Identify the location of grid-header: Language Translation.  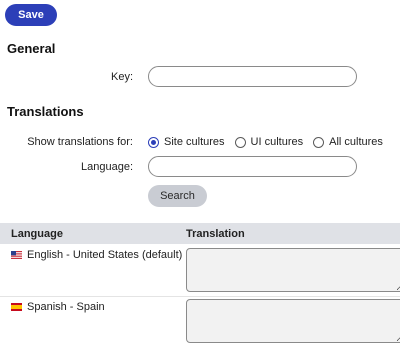
(200, 233).